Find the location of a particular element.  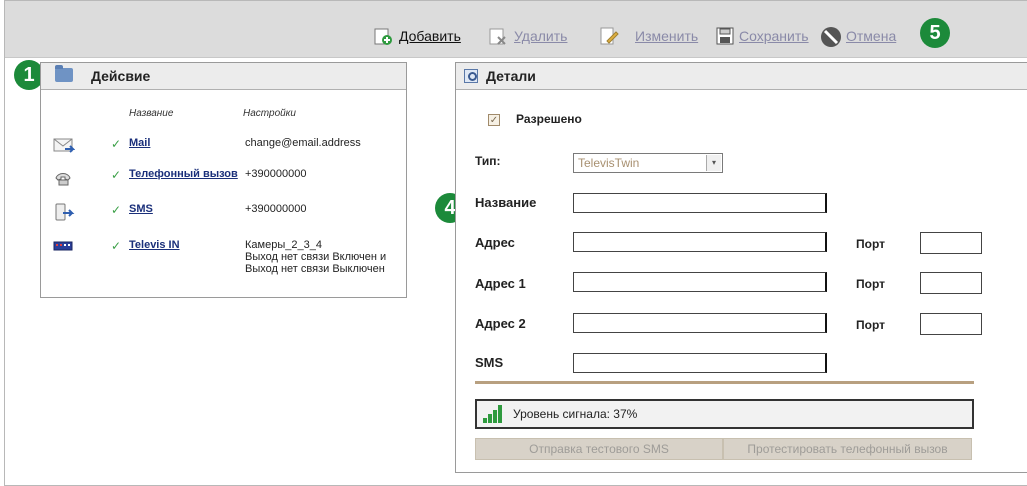

cancel-button: Отмена is located at coordinates (858, 36).